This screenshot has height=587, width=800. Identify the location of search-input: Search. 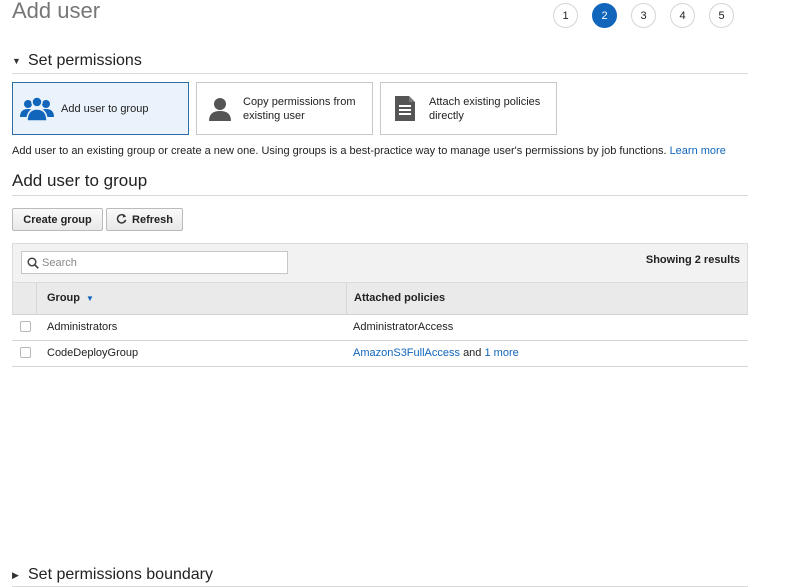
(154, 262).